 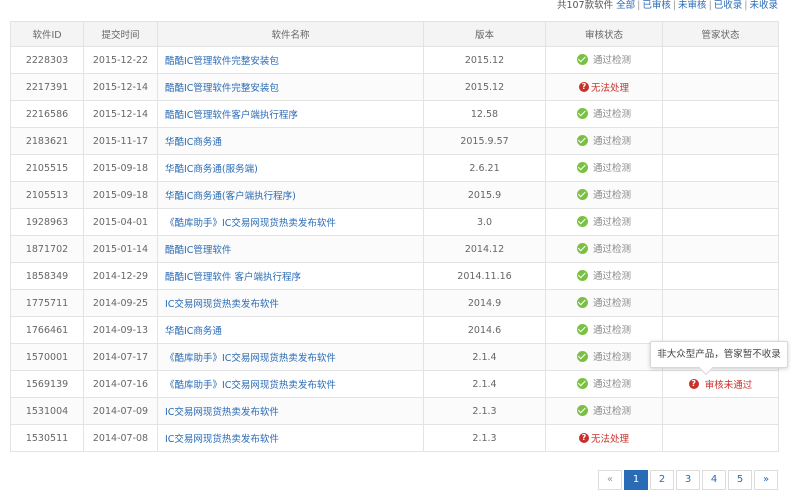 What do you see at coordinates (47, 384) in the screenshot?
I see `software-id: 1569139` at bounding box center [47, 384].